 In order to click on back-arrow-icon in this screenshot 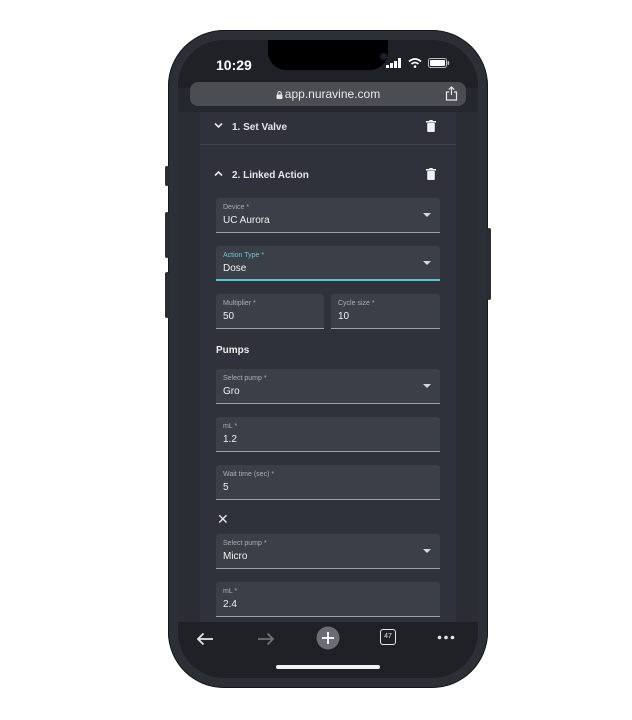, I will do `click(205, 639)`.